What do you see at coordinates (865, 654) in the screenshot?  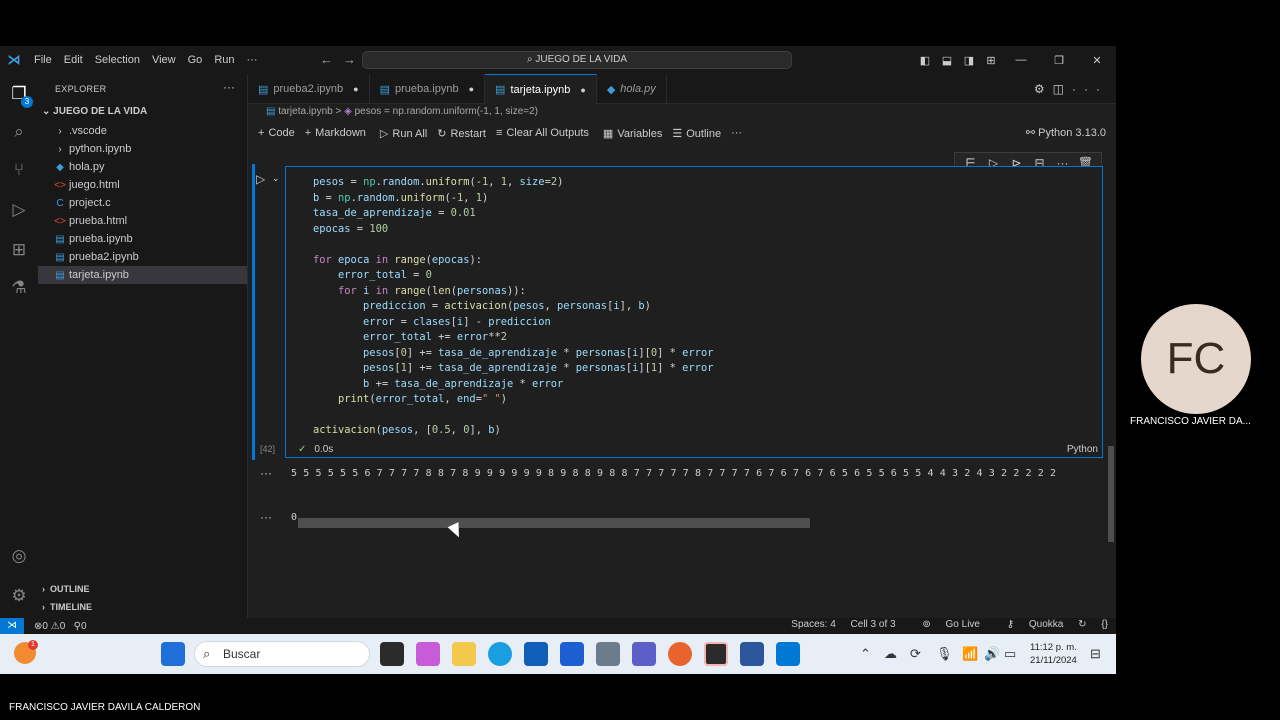 I see `chevron-up-icon: ⌃` at bounding box center [865, 654].